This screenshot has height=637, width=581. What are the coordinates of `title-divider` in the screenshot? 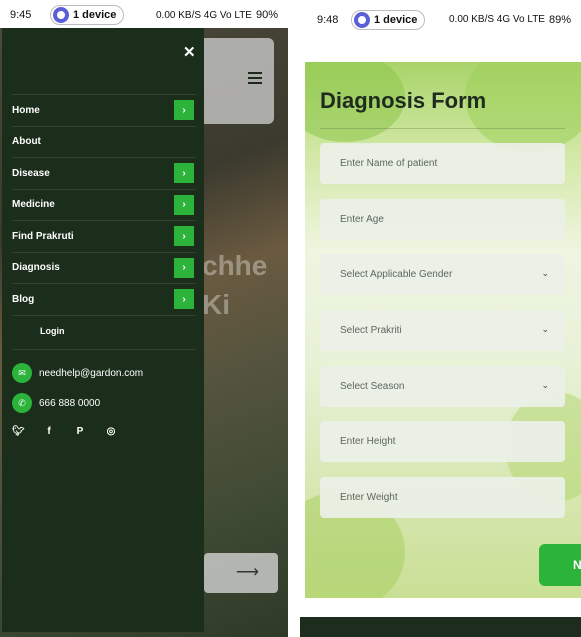 It's located at (442, 128).